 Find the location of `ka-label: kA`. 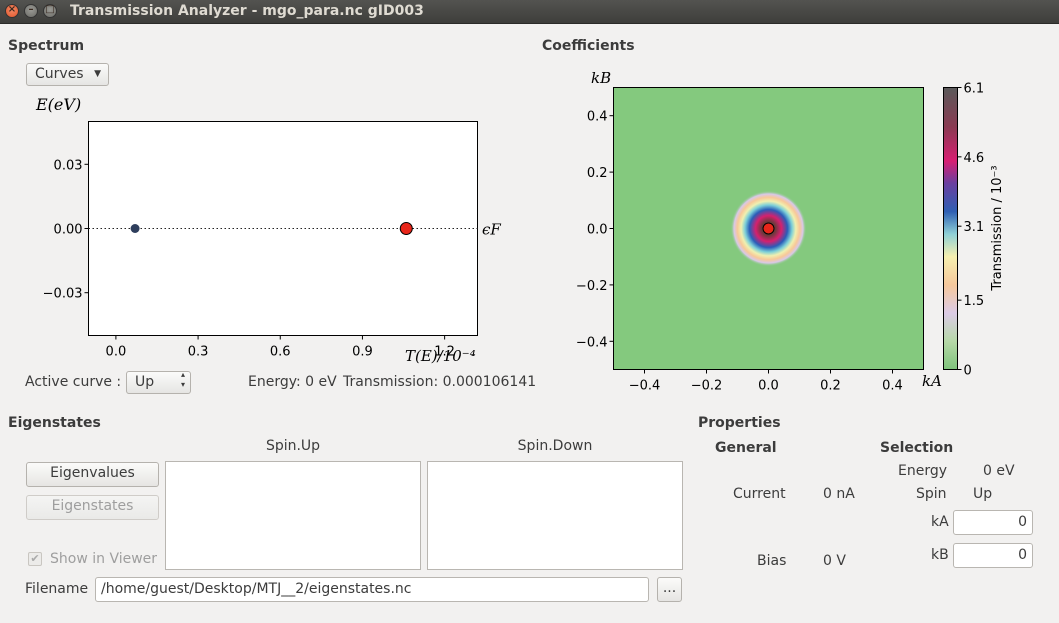

ka-label: kA is located at coordinates (940, 522).